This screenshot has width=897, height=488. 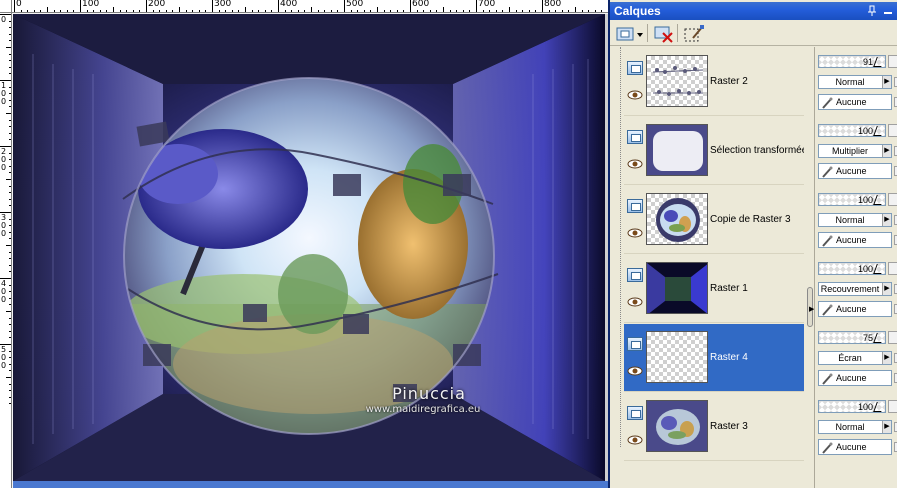 I want to click on layer-name: Raster 3, so click(x=757, y=426).